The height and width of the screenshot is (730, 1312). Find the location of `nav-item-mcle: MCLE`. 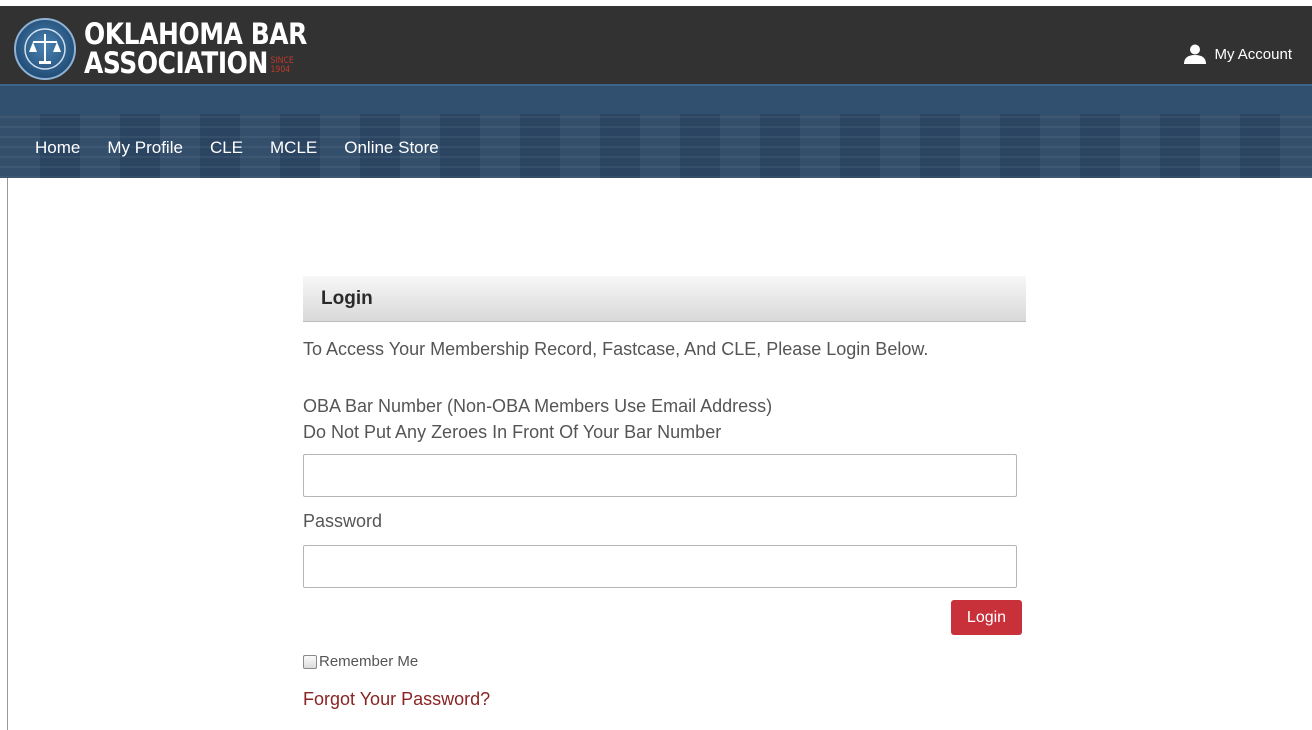

nav-item-mcle: MCLE is located at coordinates (293, 148).